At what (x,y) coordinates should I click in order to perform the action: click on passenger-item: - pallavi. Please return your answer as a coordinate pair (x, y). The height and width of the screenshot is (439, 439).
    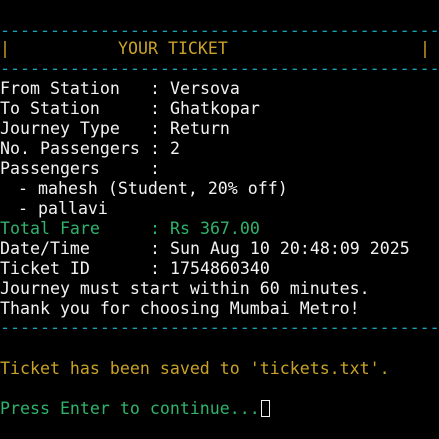
    Looking at the image, I should click on (63, 208).